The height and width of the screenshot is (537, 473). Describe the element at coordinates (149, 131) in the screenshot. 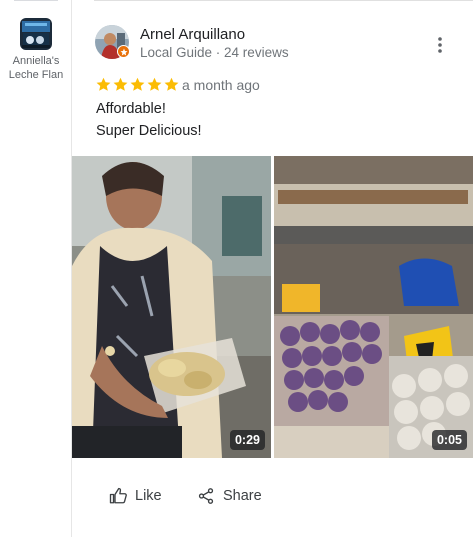

I see `review-text-line: Super Delicious!` at that location.